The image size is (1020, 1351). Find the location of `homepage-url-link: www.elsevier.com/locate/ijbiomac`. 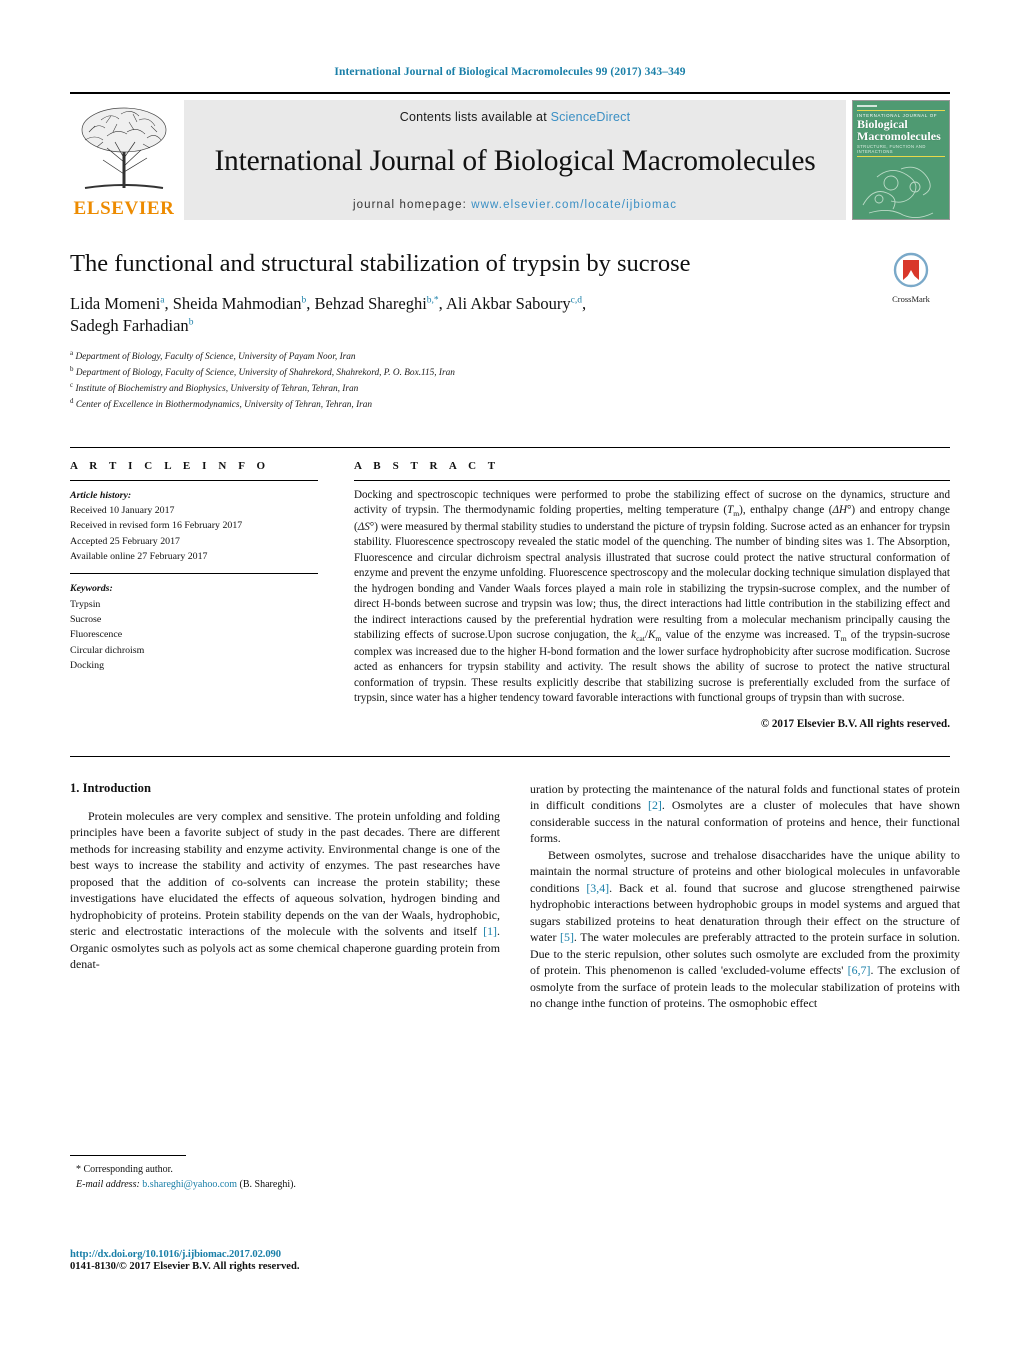

homepage-url-link: www.elsevier.com/locate/ijbiomac is located at coordinates (574, 205).